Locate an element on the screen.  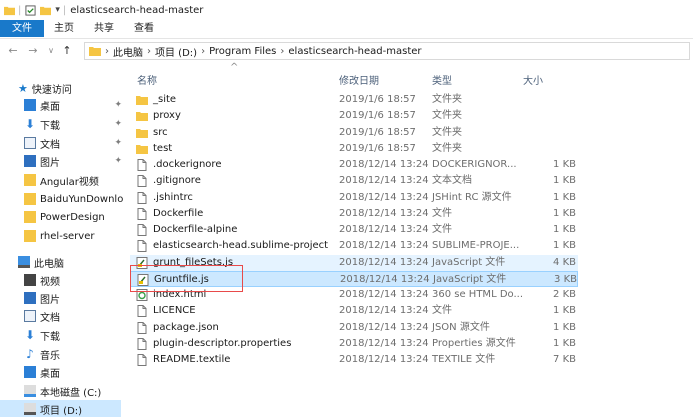
file-row: LICENCE 2018/12/14 13:24 文件 1 KB is located at coordinates (354, 311).